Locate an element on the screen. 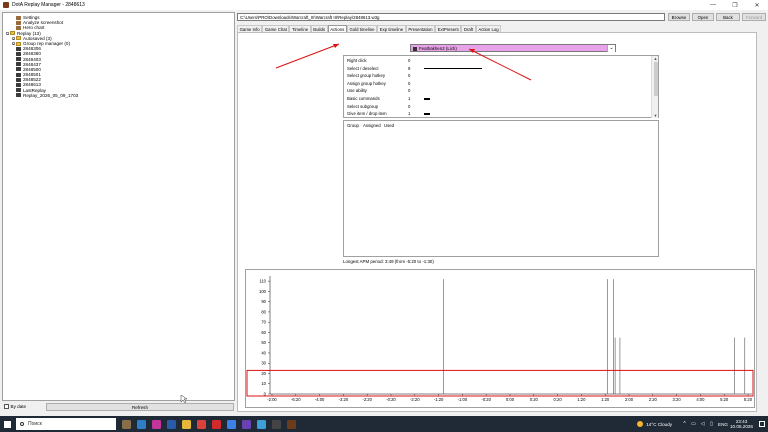  action-count: 0 is located at coordinates (409, 76).